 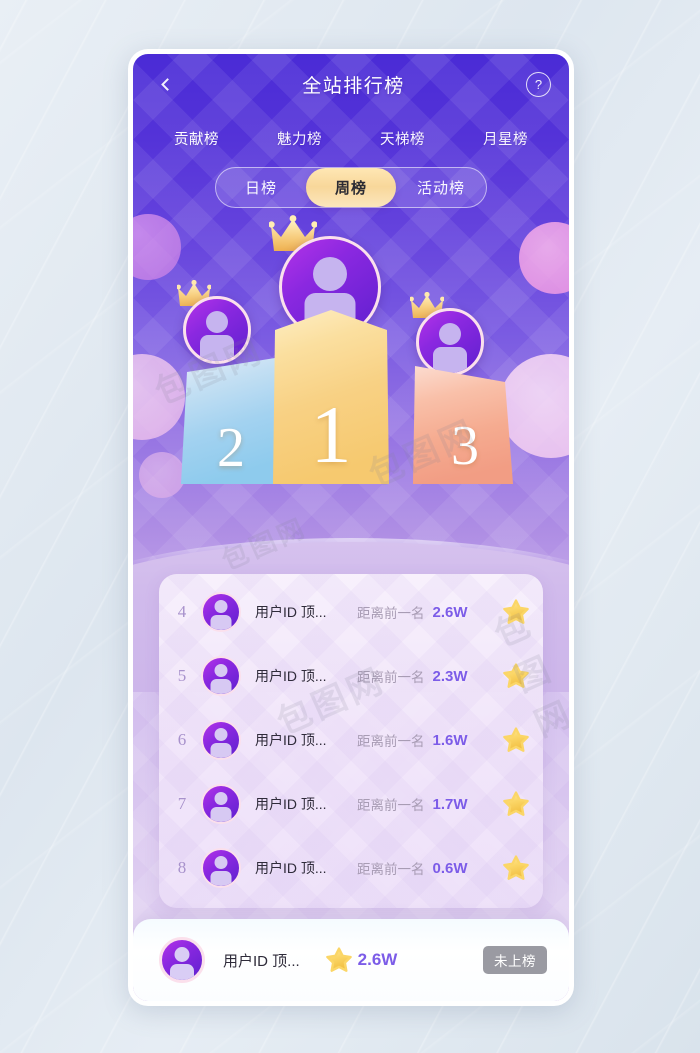 What do you see at coordinates (353, 86) in the screenshot?
I see `page-title: 全站排行榜` at bounding box center [353, 86].